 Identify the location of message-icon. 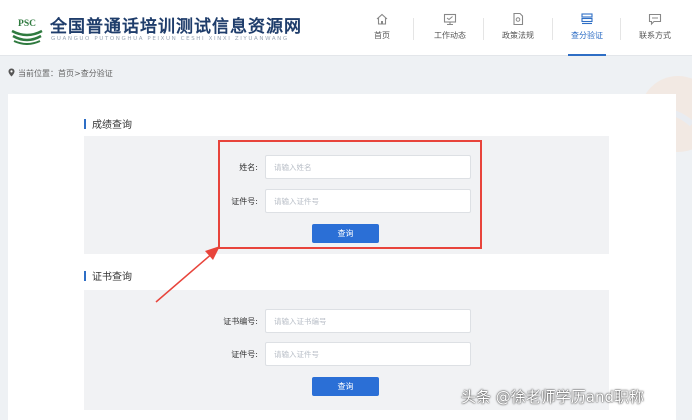
(655, 19).